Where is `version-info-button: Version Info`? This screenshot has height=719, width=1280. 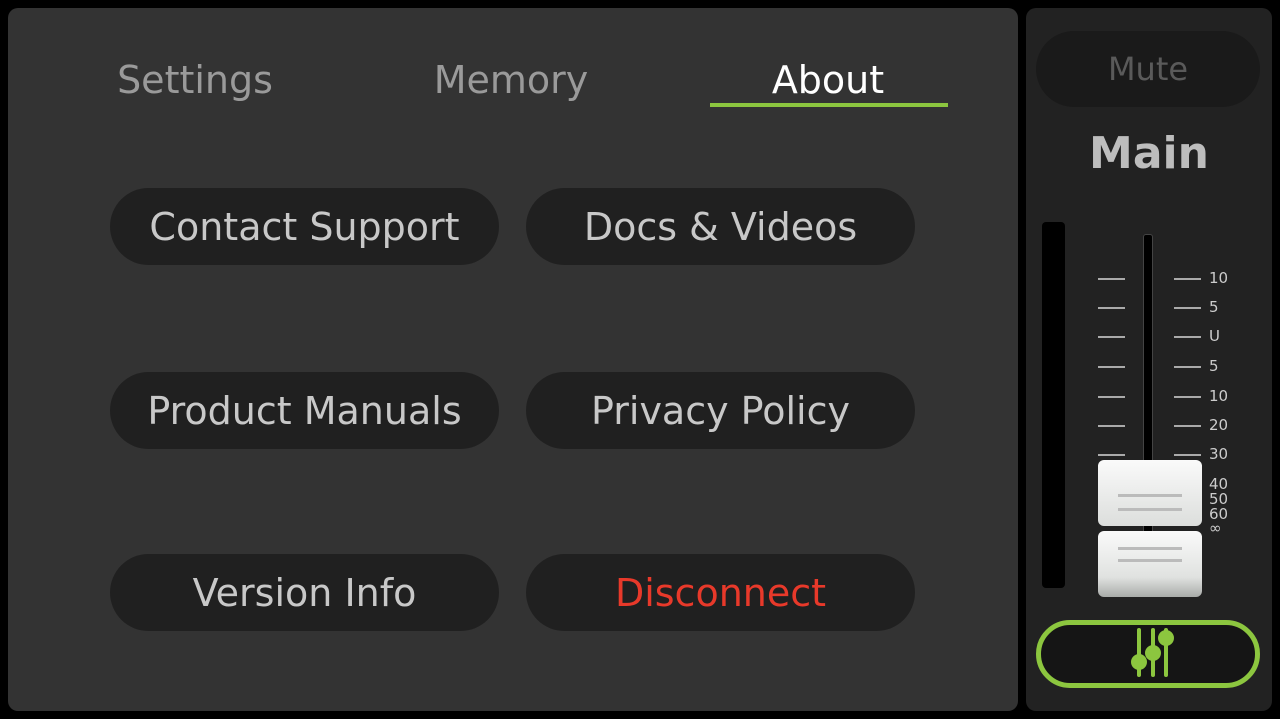
version-info-button: Version Info is located at coordinates (304, 592).